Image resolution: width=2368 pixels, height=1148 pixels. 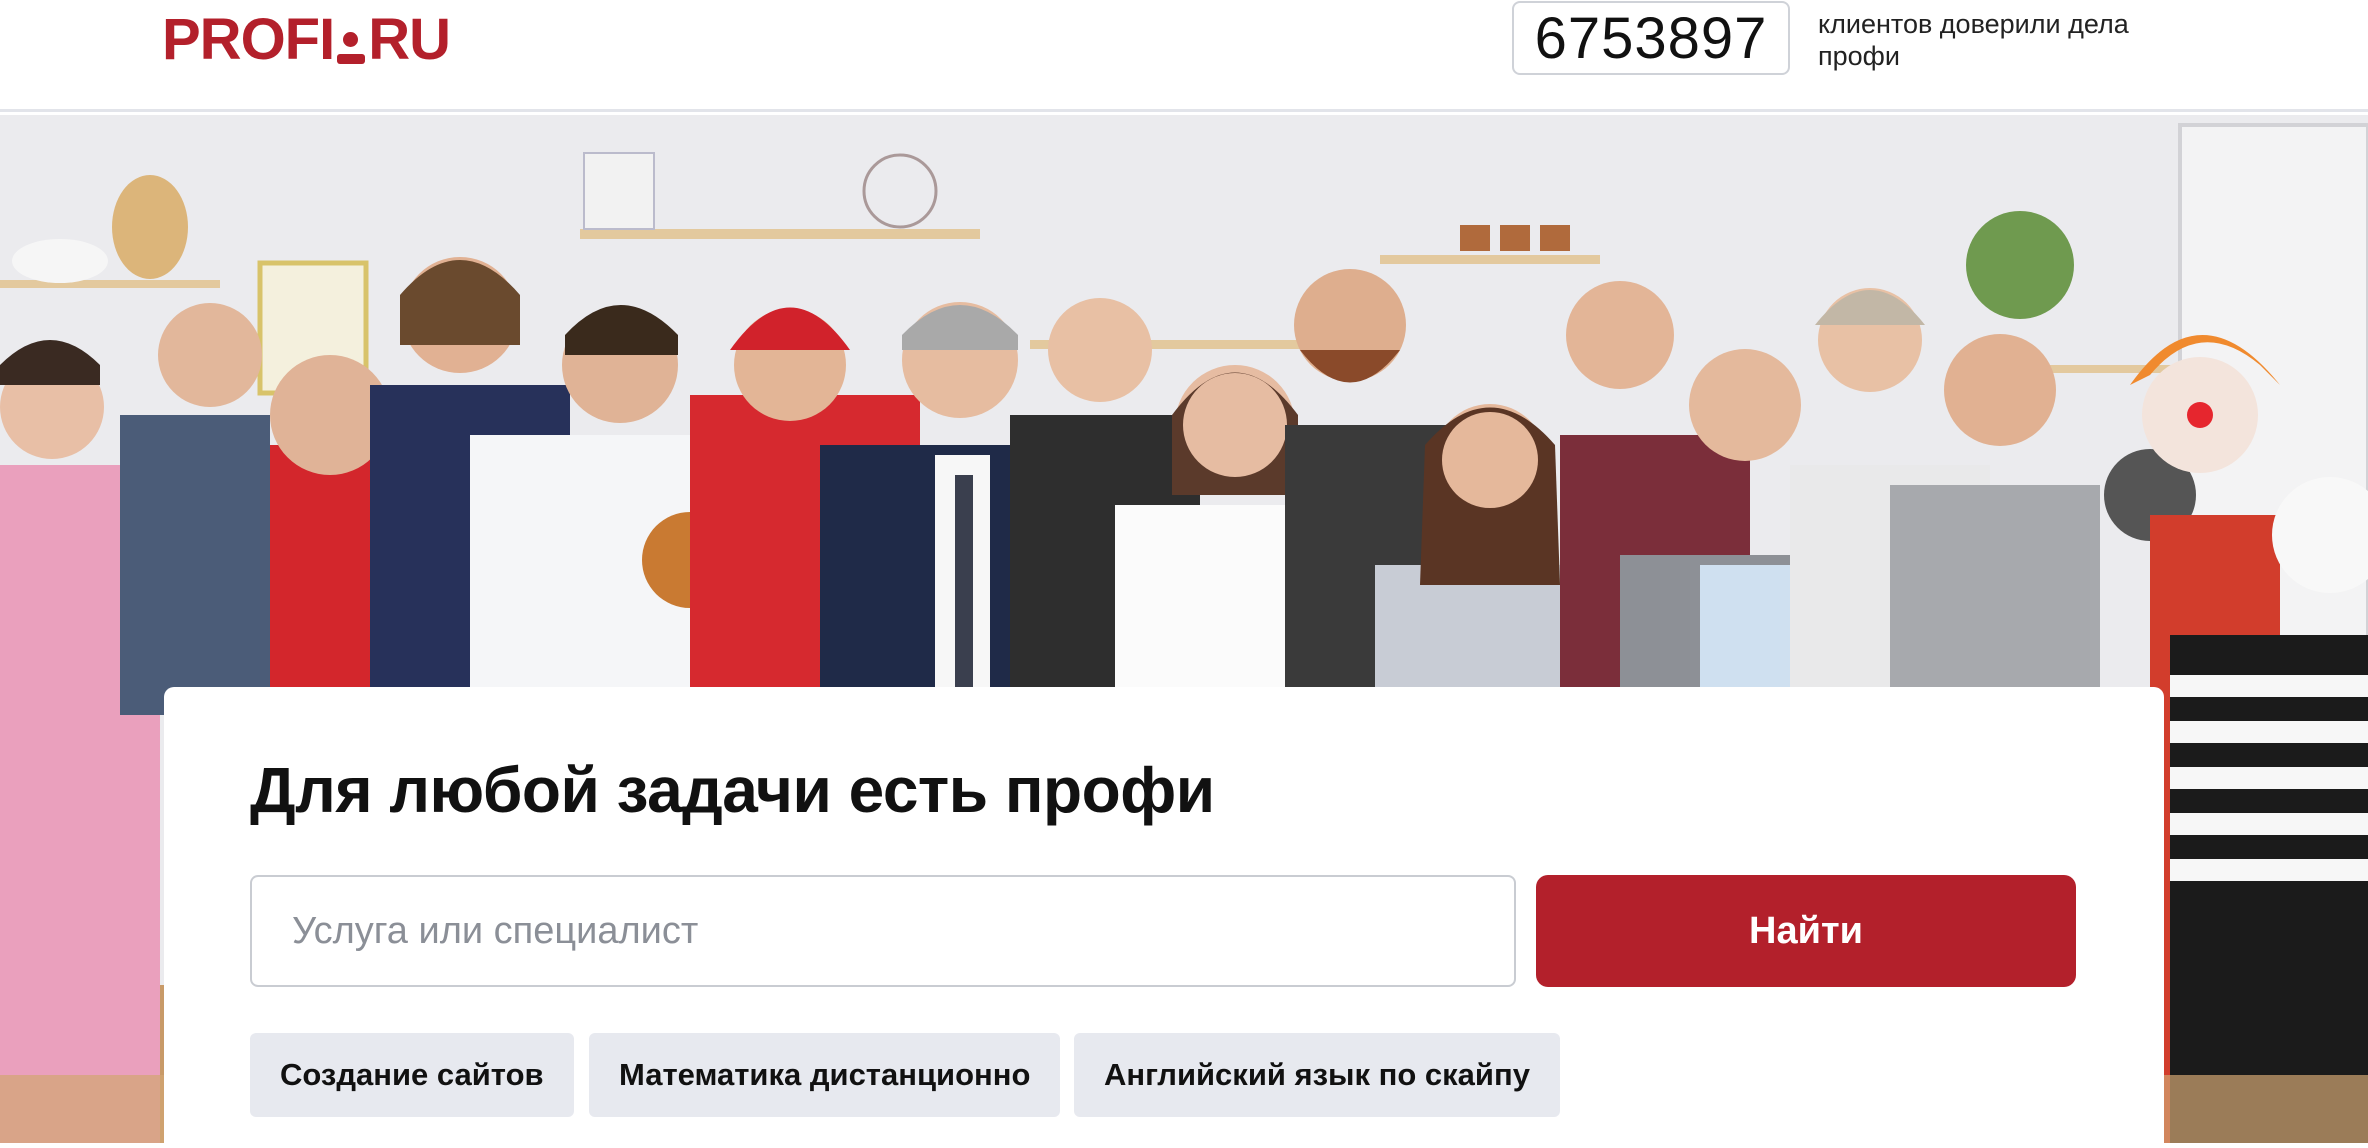 I want to click on profi-logo: PROFI RU, so click(x=306, y=39).